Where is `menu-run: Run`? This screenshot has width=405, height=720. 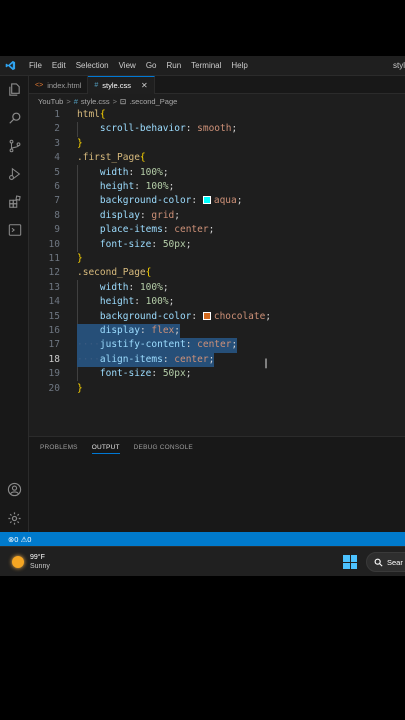 menu-run: Run is located at coordinates (173, 66).